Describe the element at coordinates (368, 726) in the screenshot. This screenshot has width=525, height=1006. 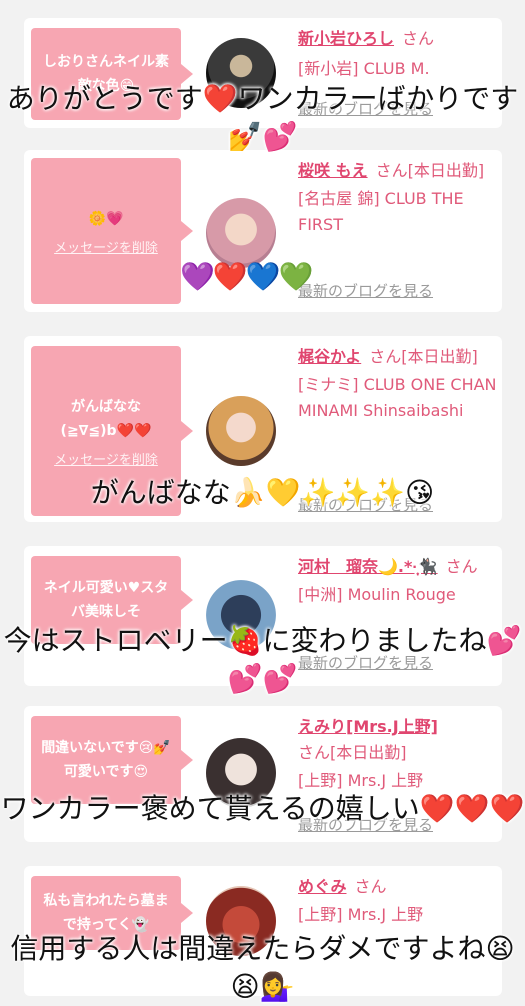
I see `user-name: えみり[Mrs.J上野]` at that location.